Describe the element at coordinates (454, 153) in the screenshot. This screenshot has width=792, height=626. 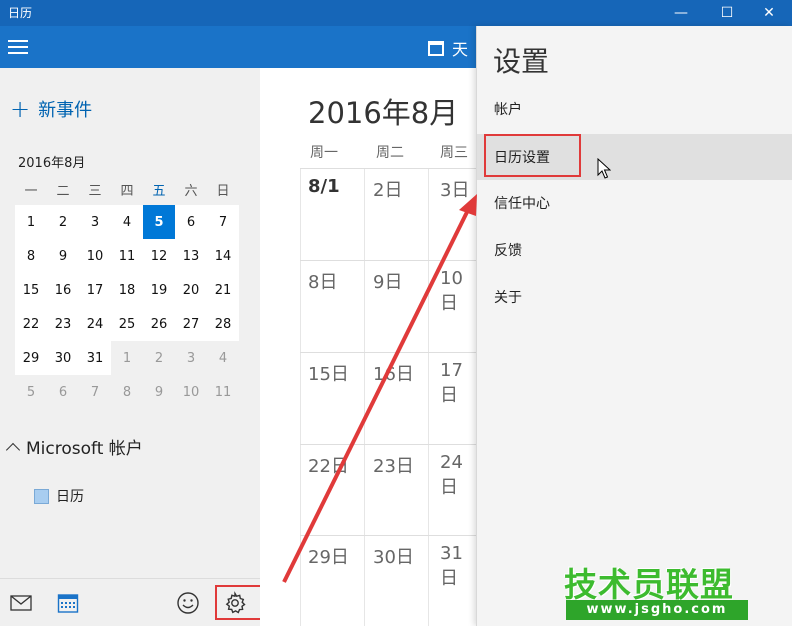
I see `column-header-wed: 周三` at that location.